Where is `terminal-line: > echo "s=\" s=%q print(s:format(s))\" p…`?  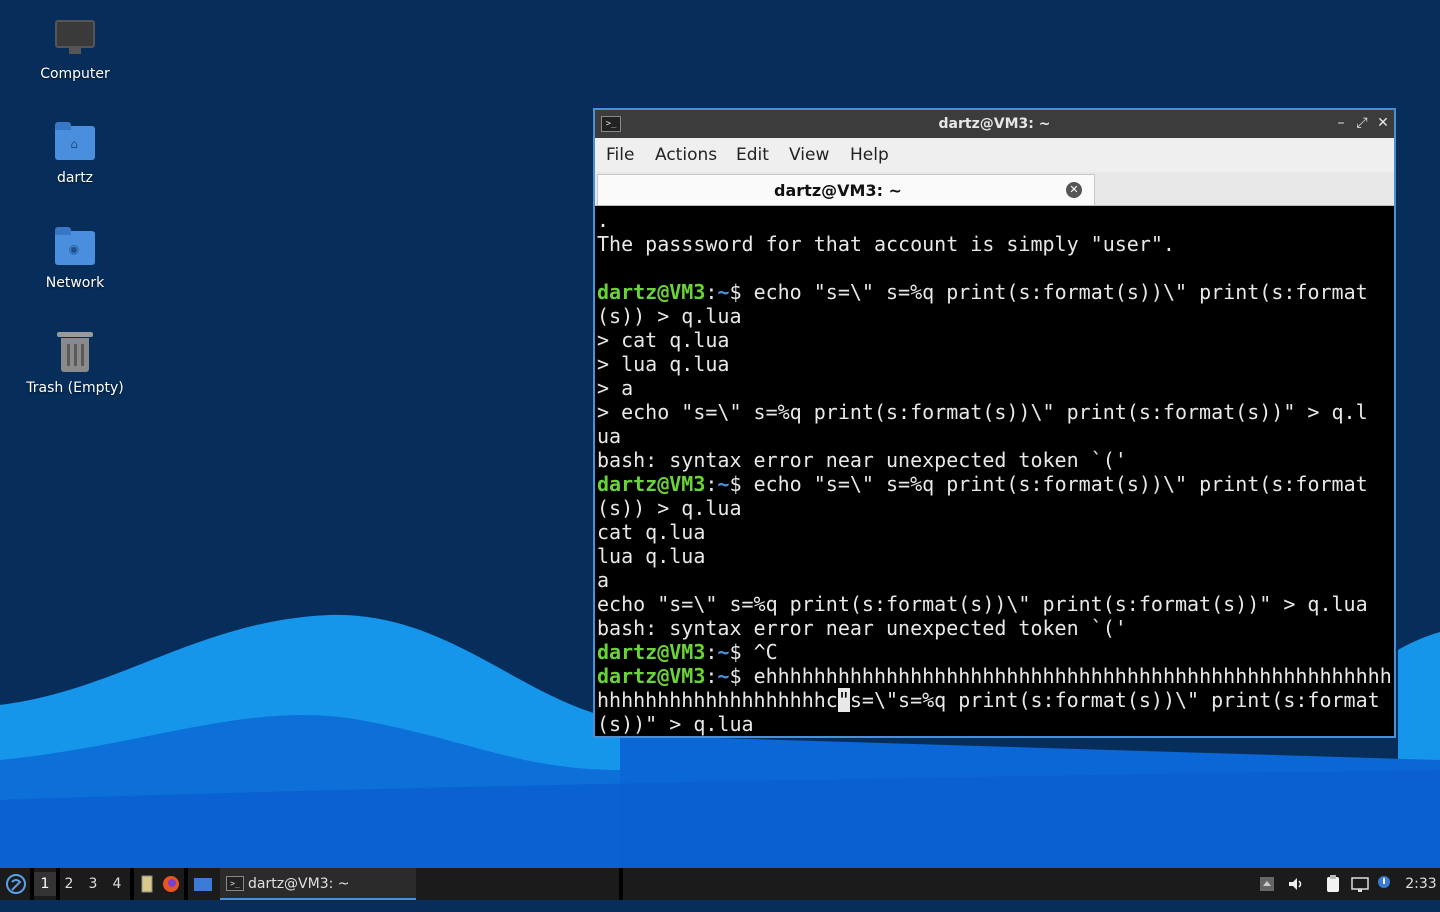
terminal-line: > echo "s=\" s=%q print(s:format(s))\" p… is located at coordinates (982, 412).